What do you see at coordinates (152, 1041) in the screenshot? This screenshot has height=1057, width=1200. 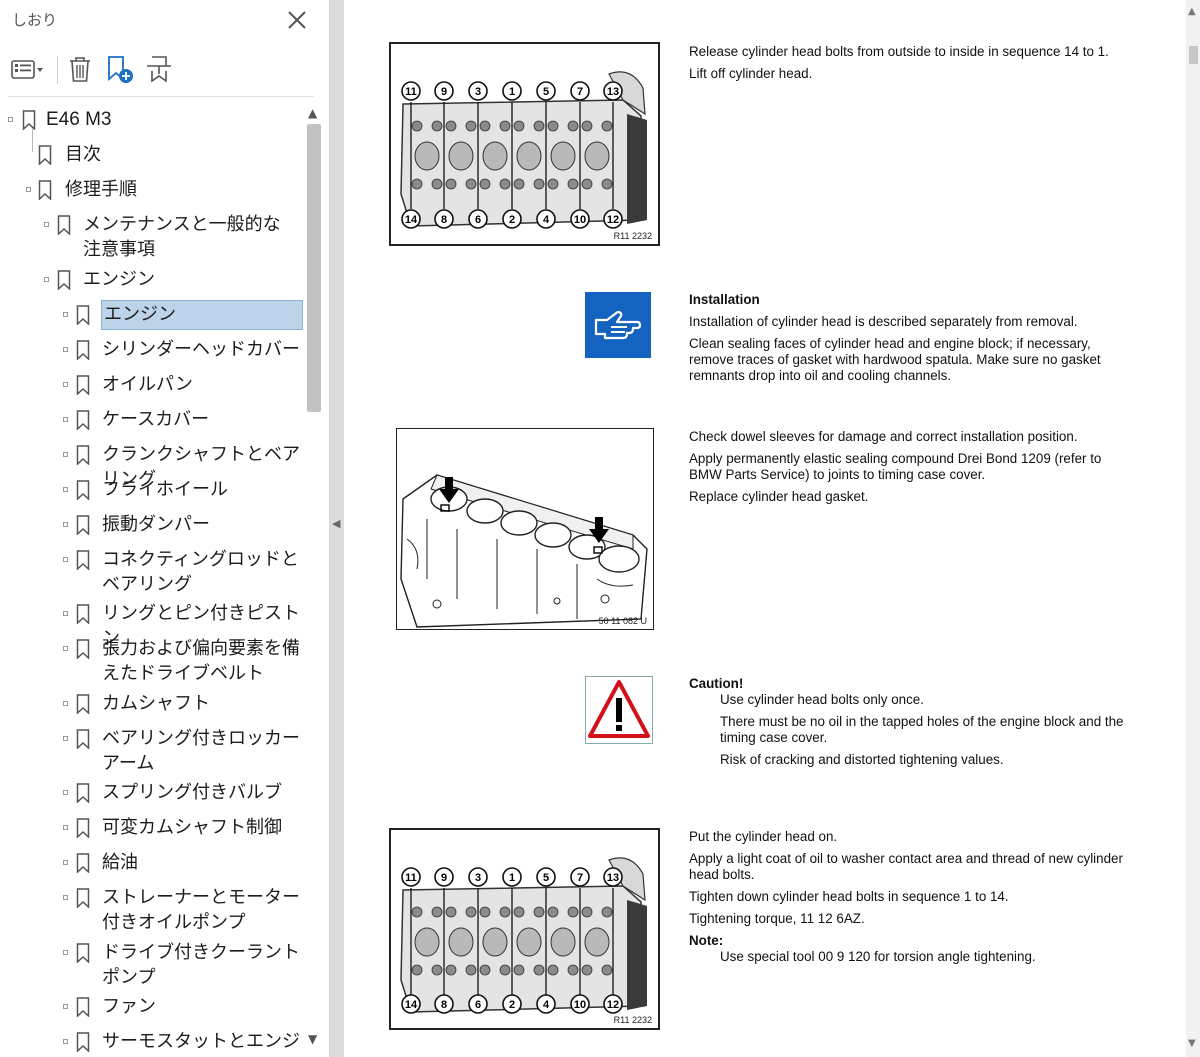 I see `tree-item: サーモスタットとエンジン耐` at bounding box center [152, 1041].